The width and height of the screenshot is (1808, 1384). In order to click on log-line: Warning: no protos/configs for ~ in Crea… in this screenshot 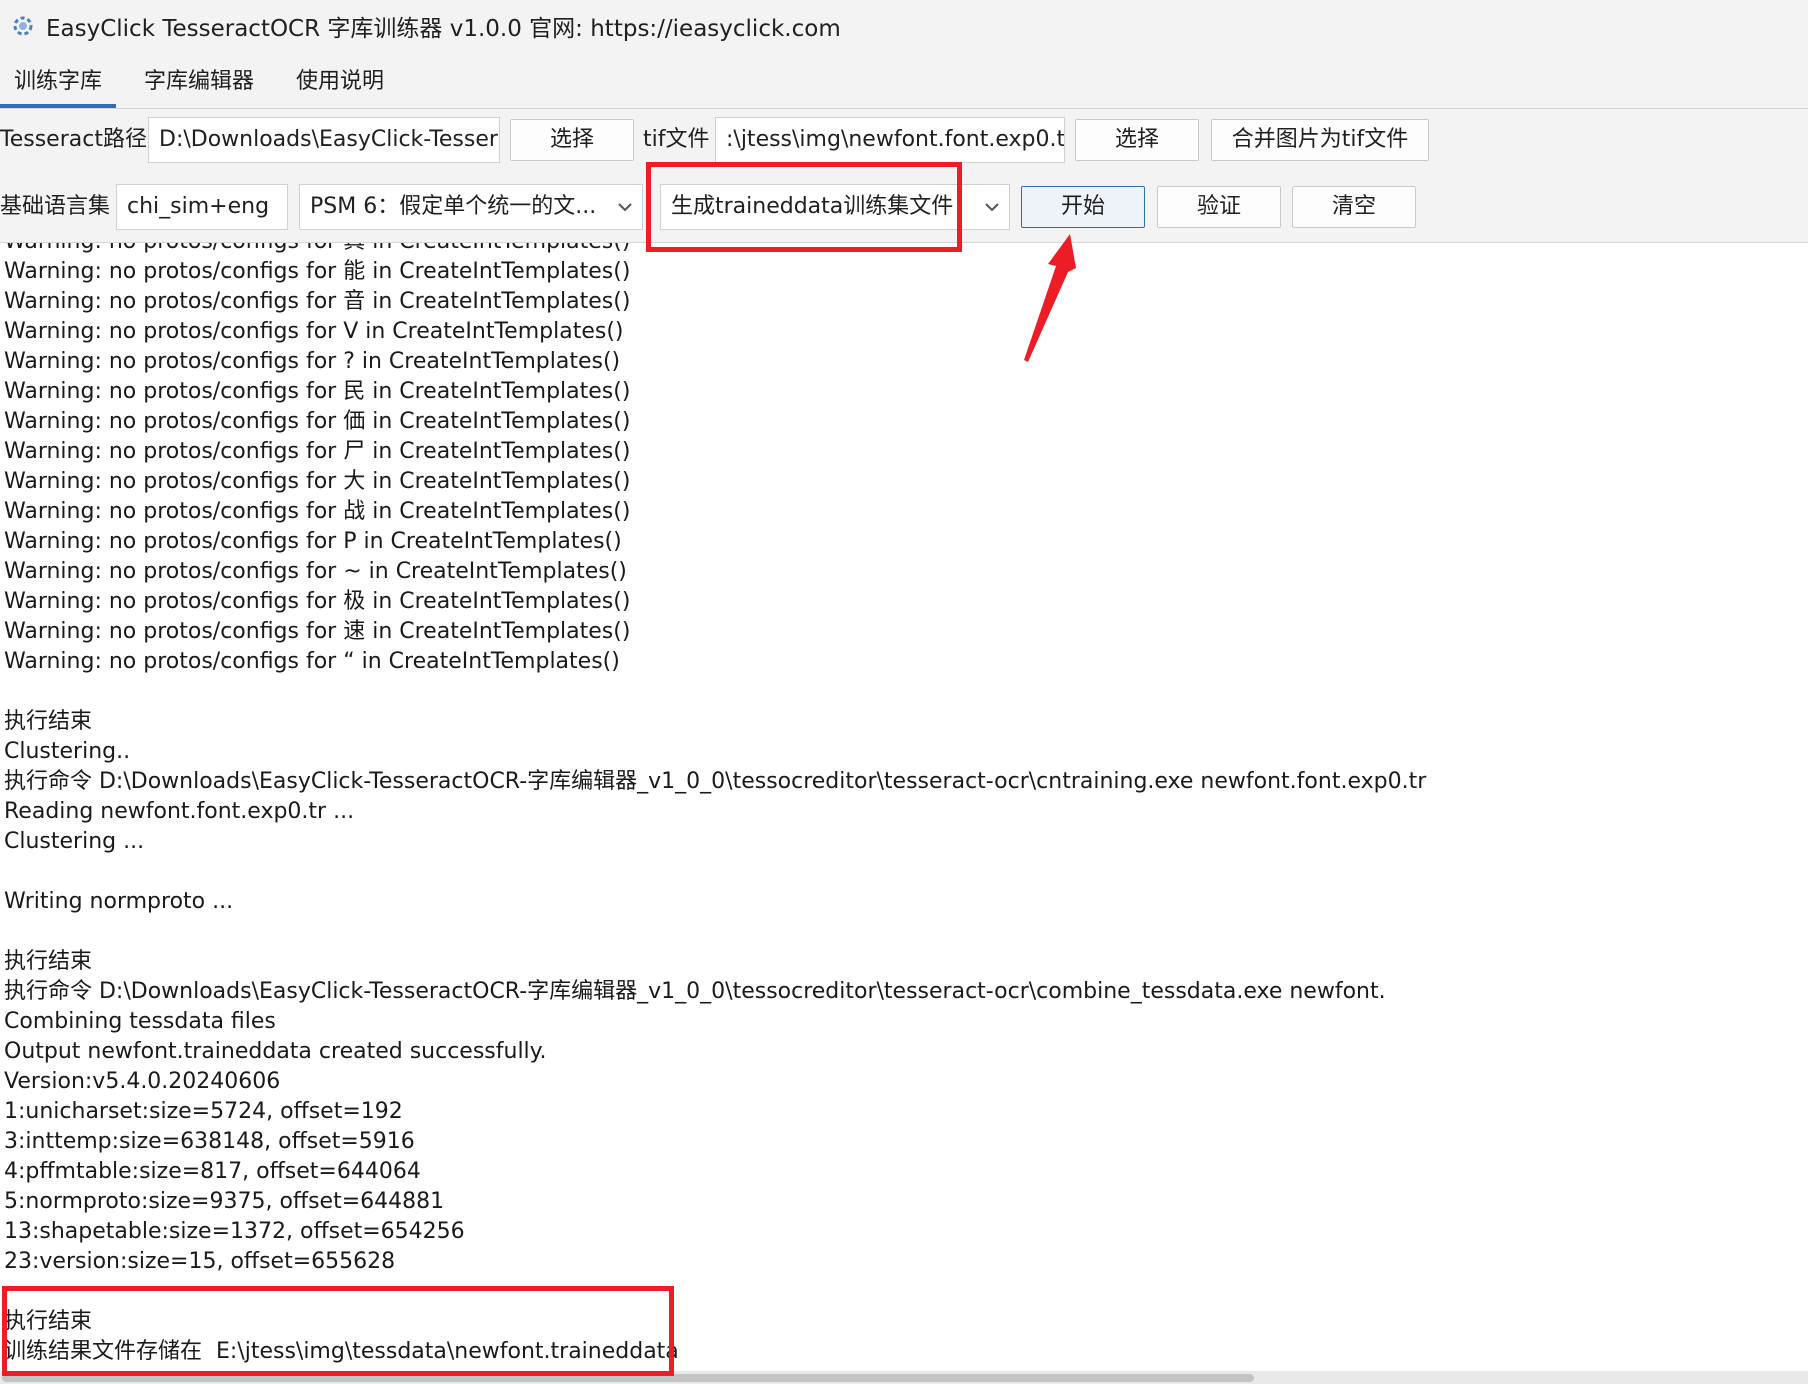, I will do `click(315, 571)`.